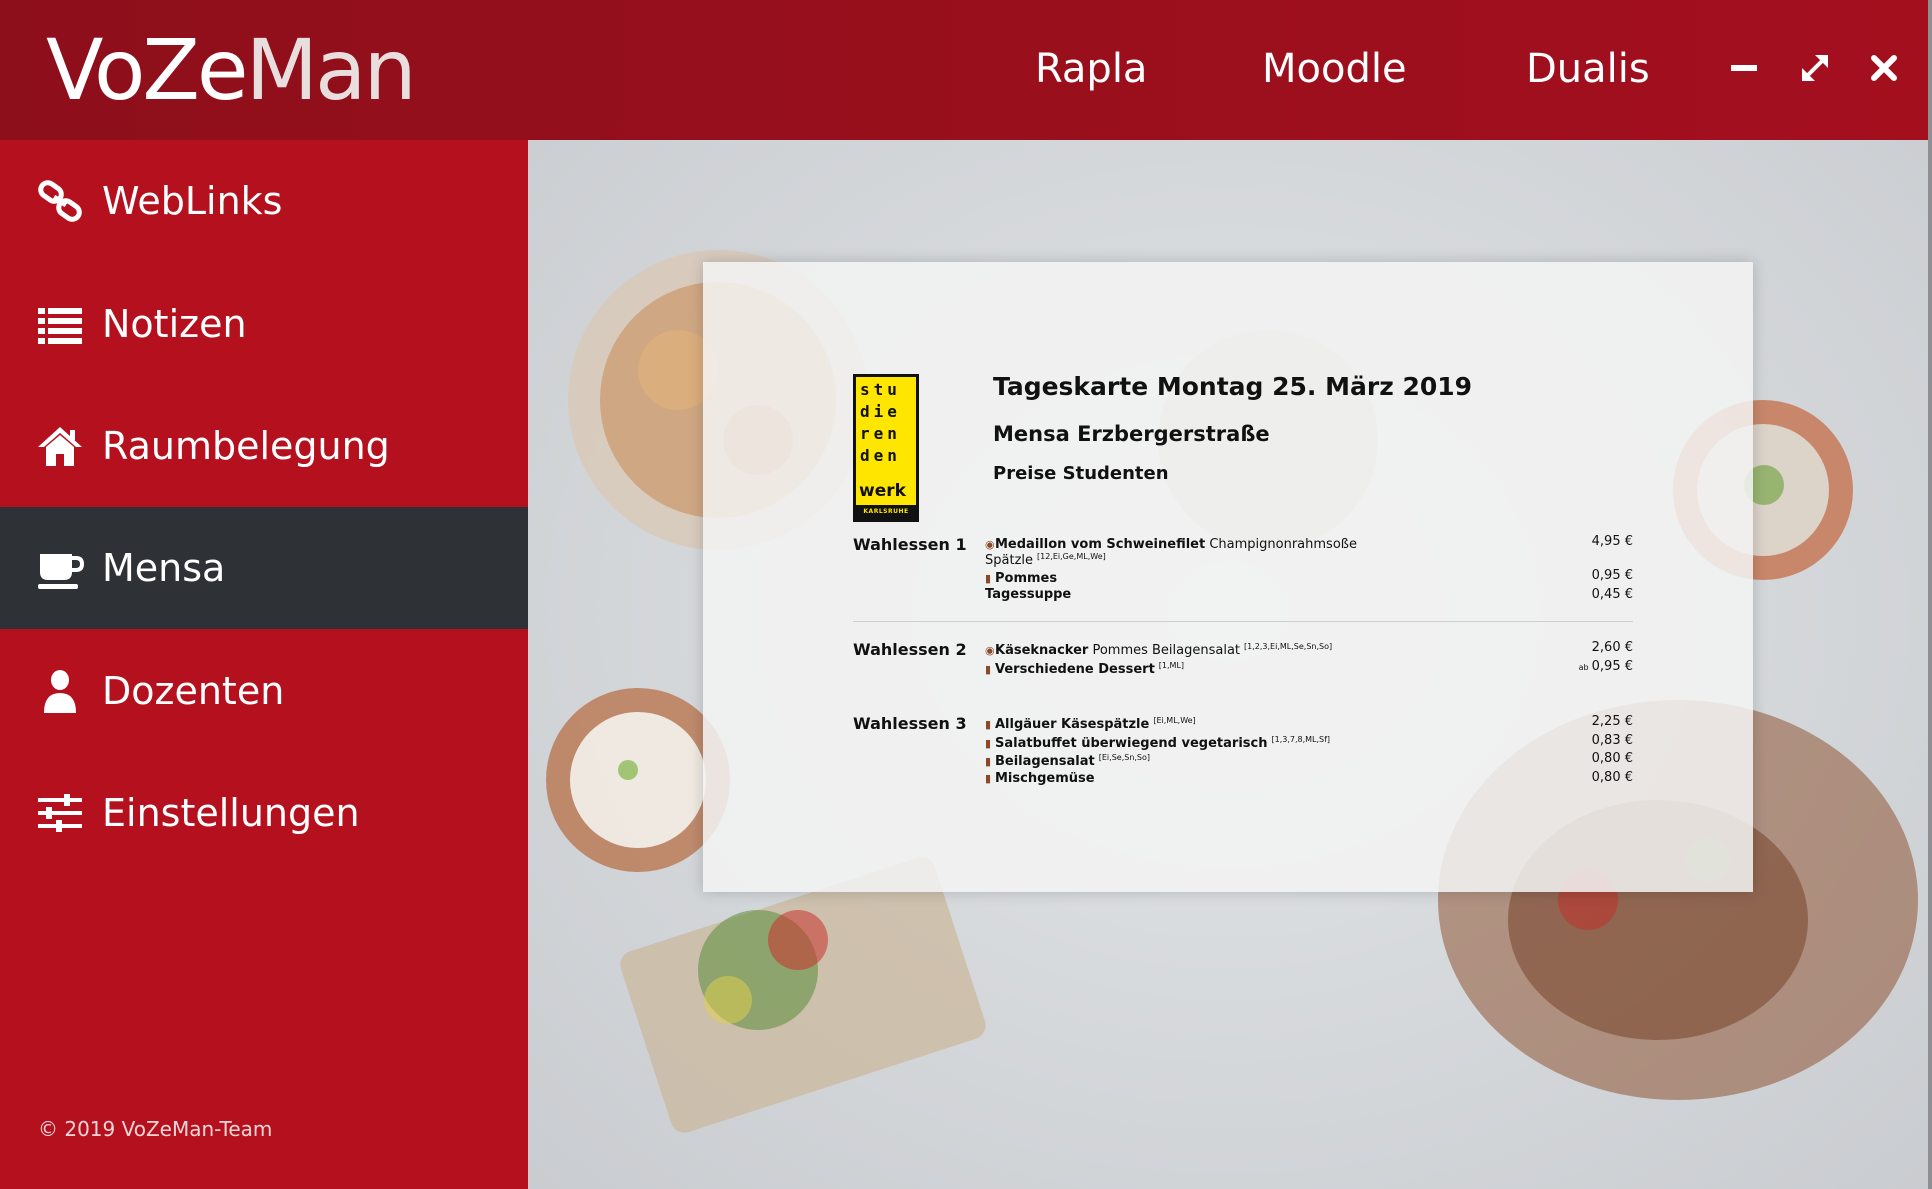 This screenshot has height=1189, width=1932. Describe the element at coordinates (880, 433) in the screenshot. I see `logo-row: ren` at that location.